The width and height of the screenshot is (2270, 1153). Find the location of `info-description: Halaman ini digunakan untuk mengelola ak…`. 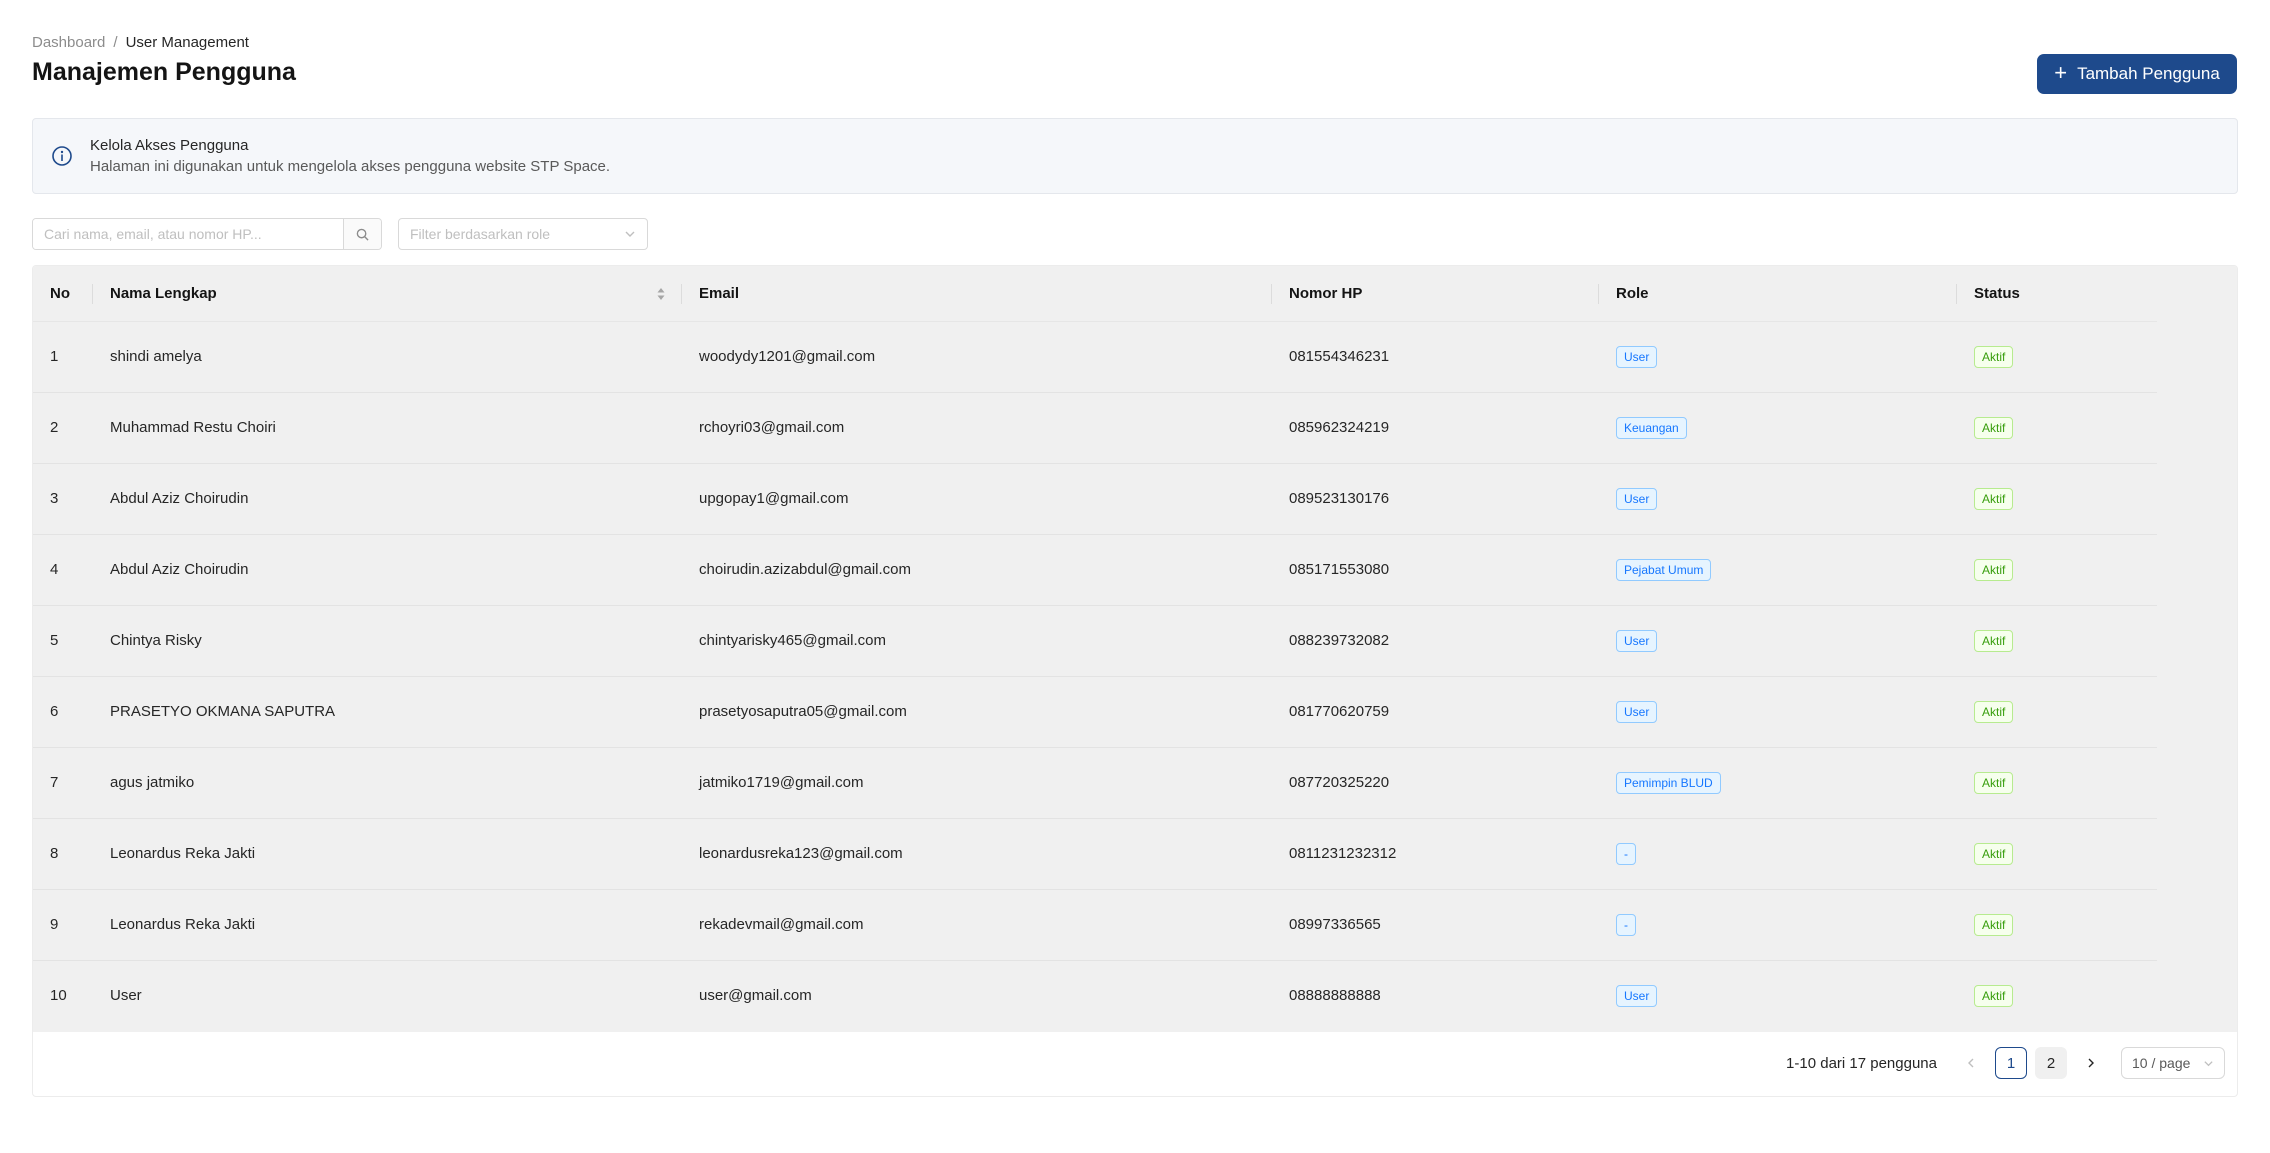

info-description: Halaman ini digunakan untuk mengelola ak… is located at coordinates (350, 166).